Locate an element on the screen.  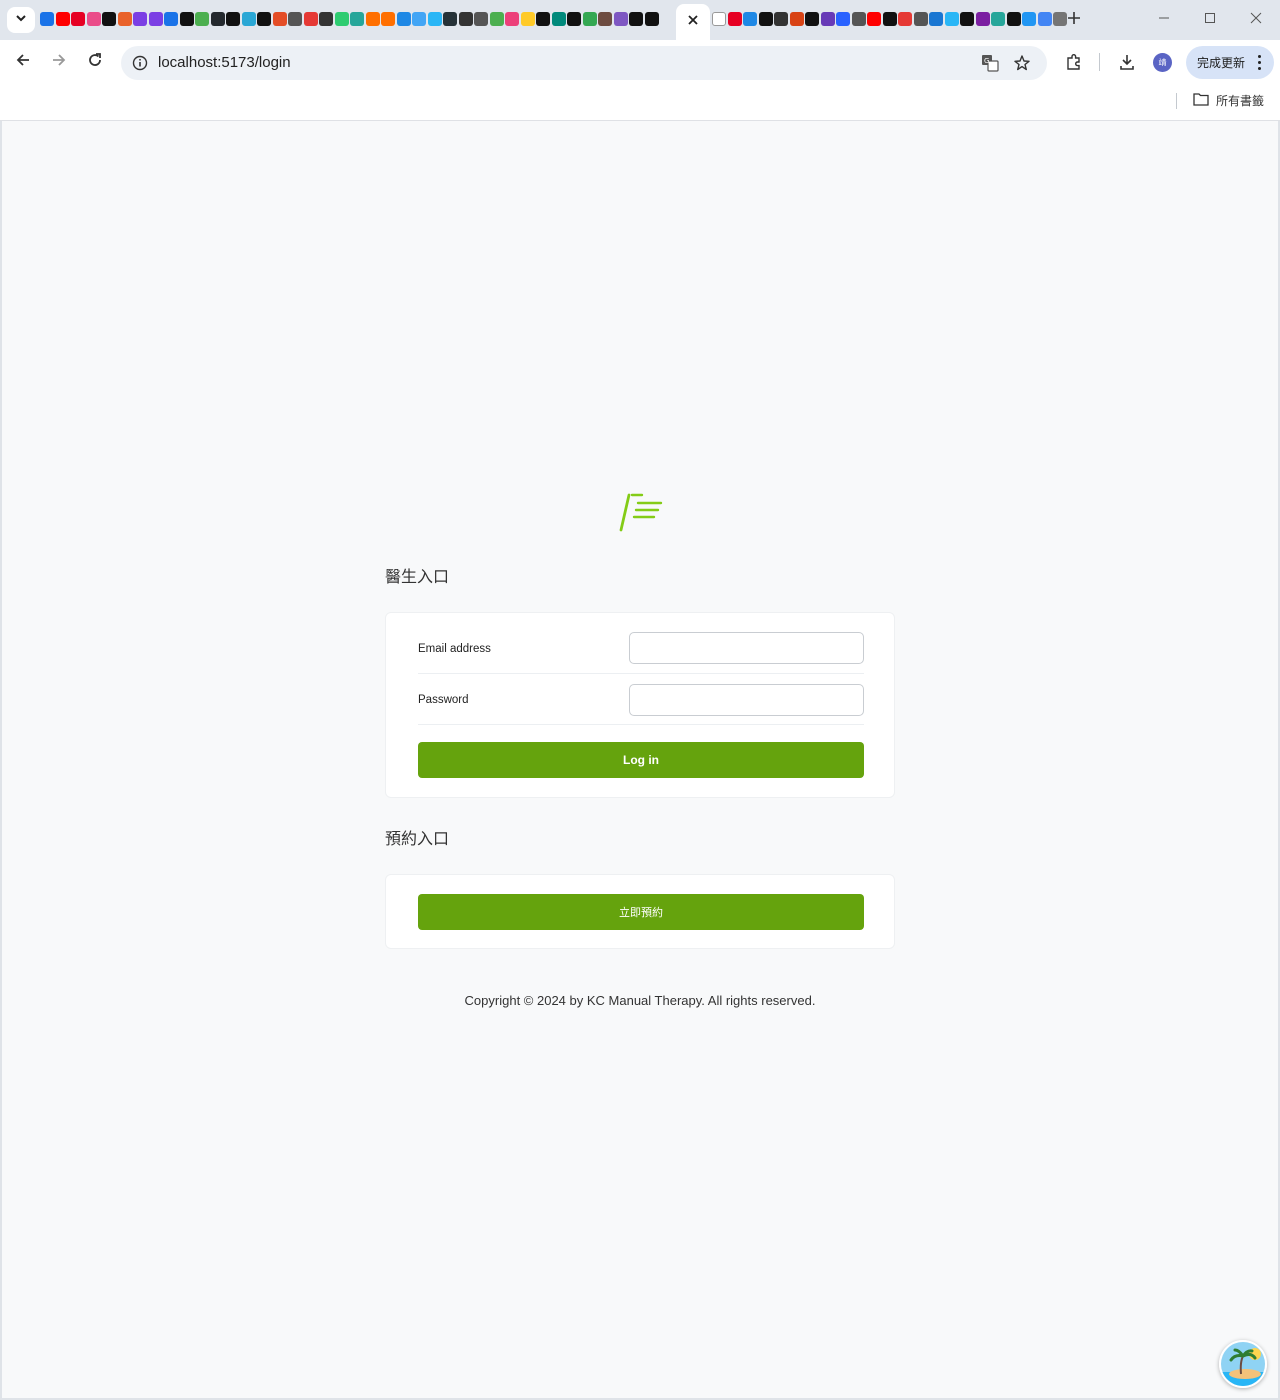
update-button: 完成更新 is located at coordinates (1230, 62).